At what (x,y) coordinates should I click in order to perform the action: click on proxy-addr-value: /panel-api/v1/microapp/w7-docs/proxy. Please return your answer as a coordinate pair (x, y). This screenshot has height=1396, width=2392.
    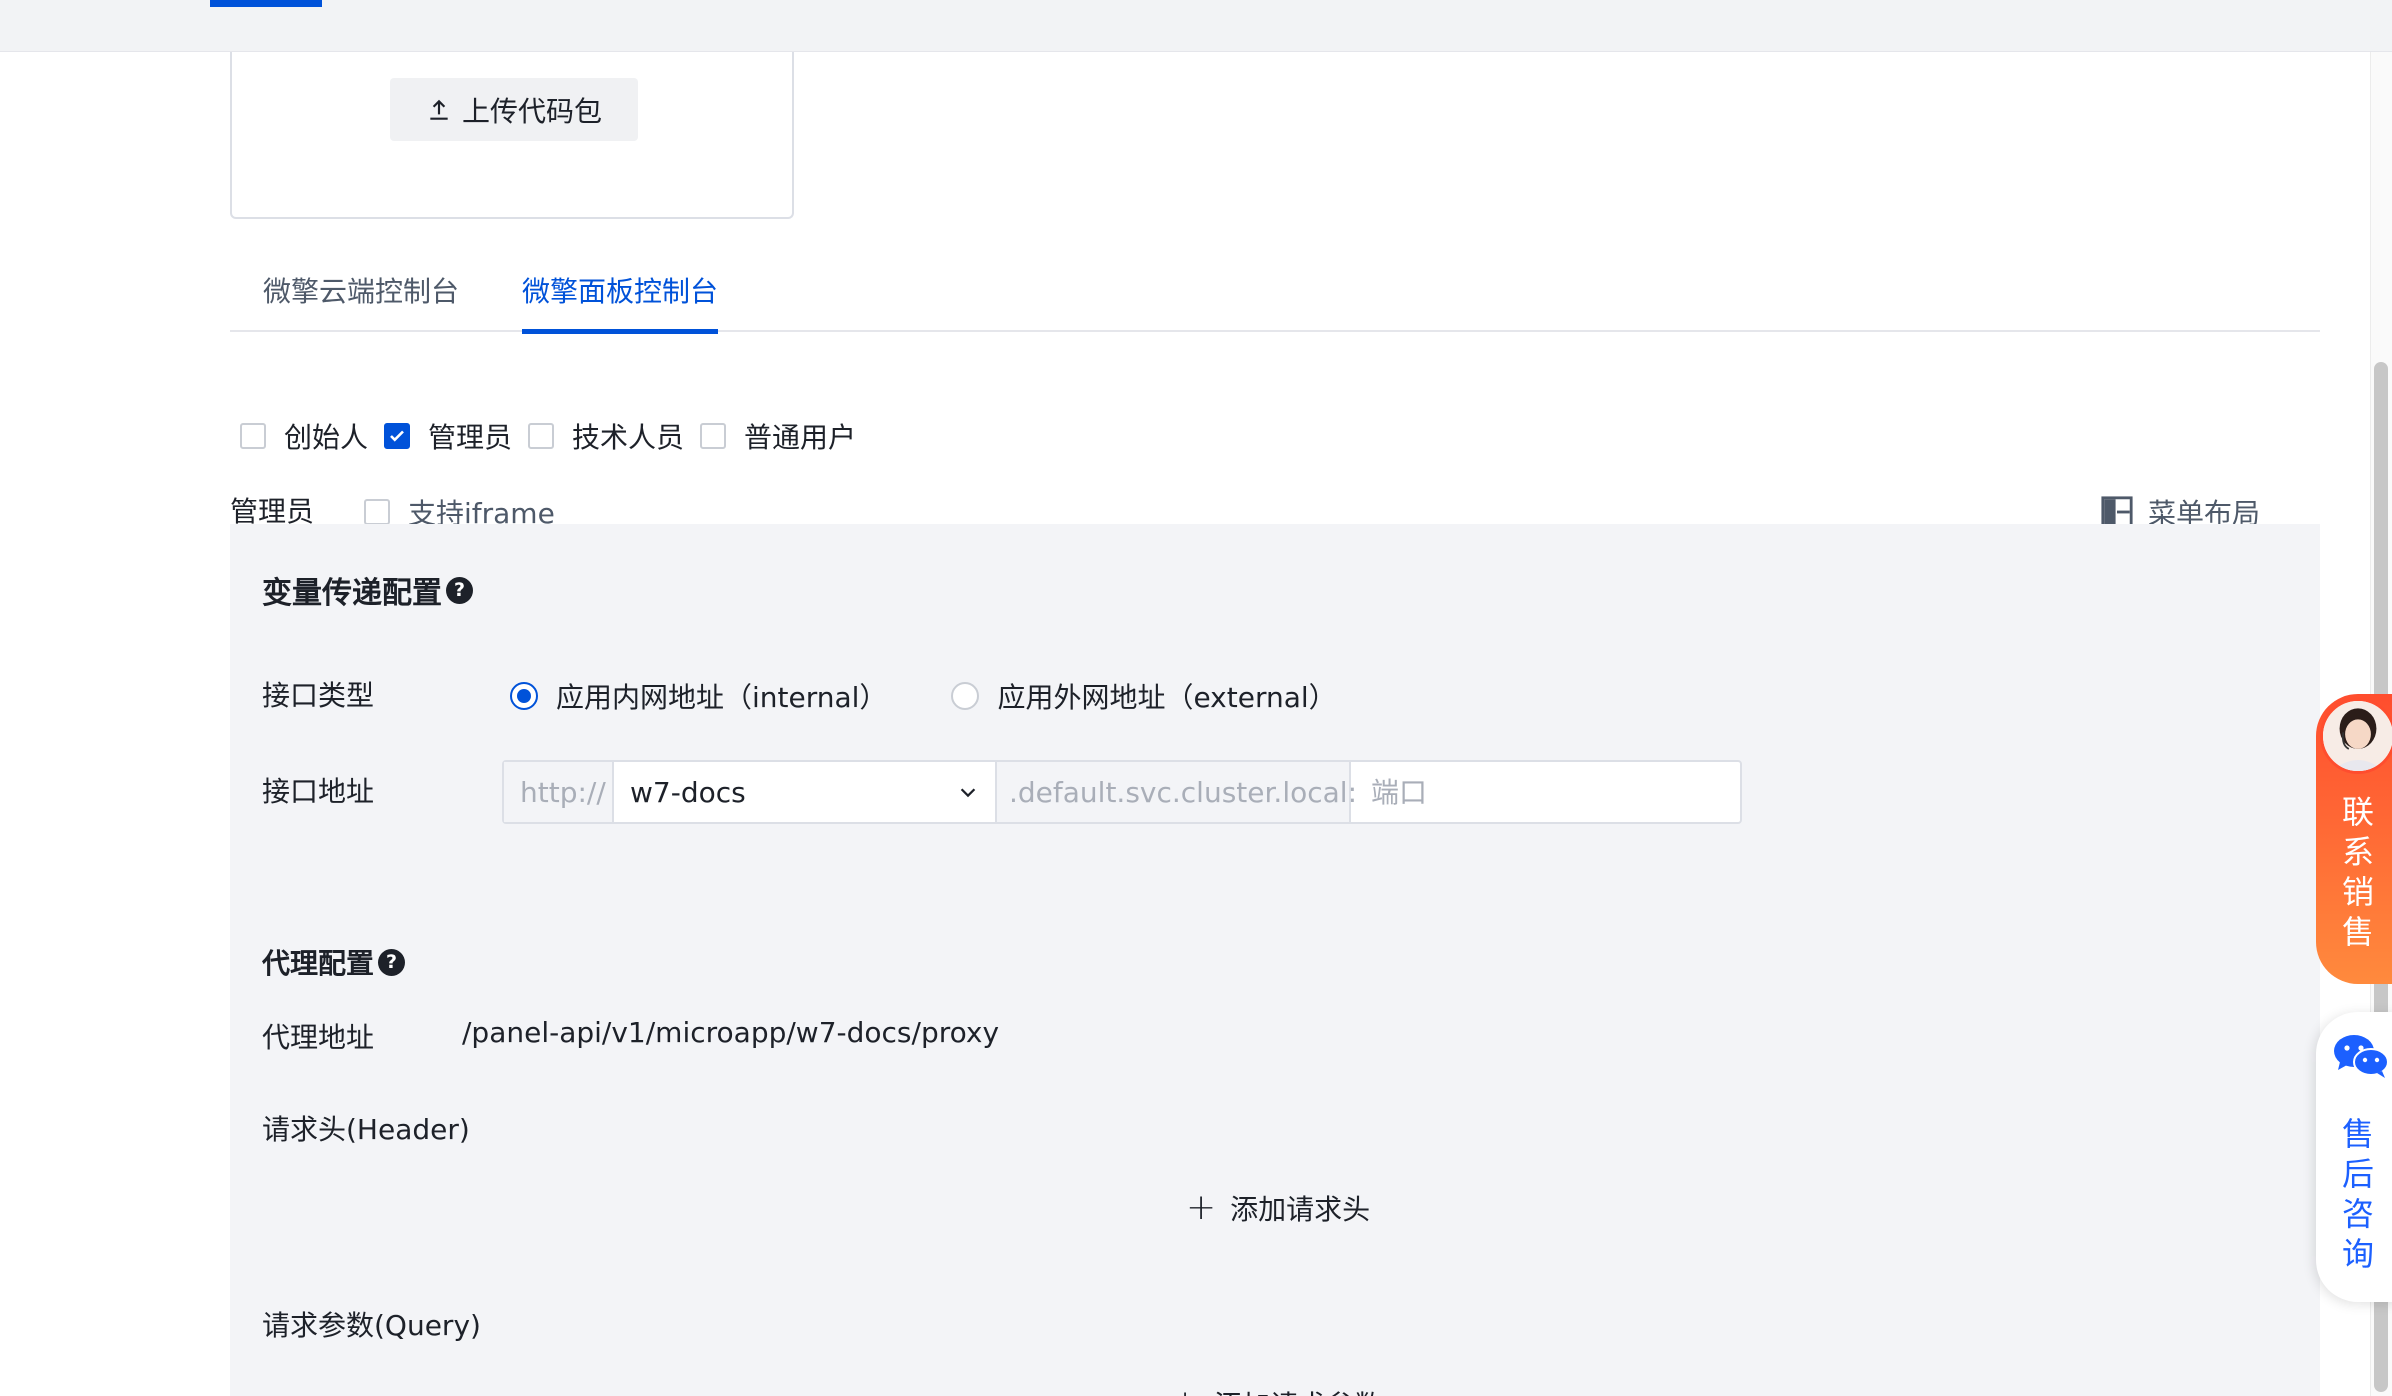
    Looking at the image, I should click on (731, 1032).